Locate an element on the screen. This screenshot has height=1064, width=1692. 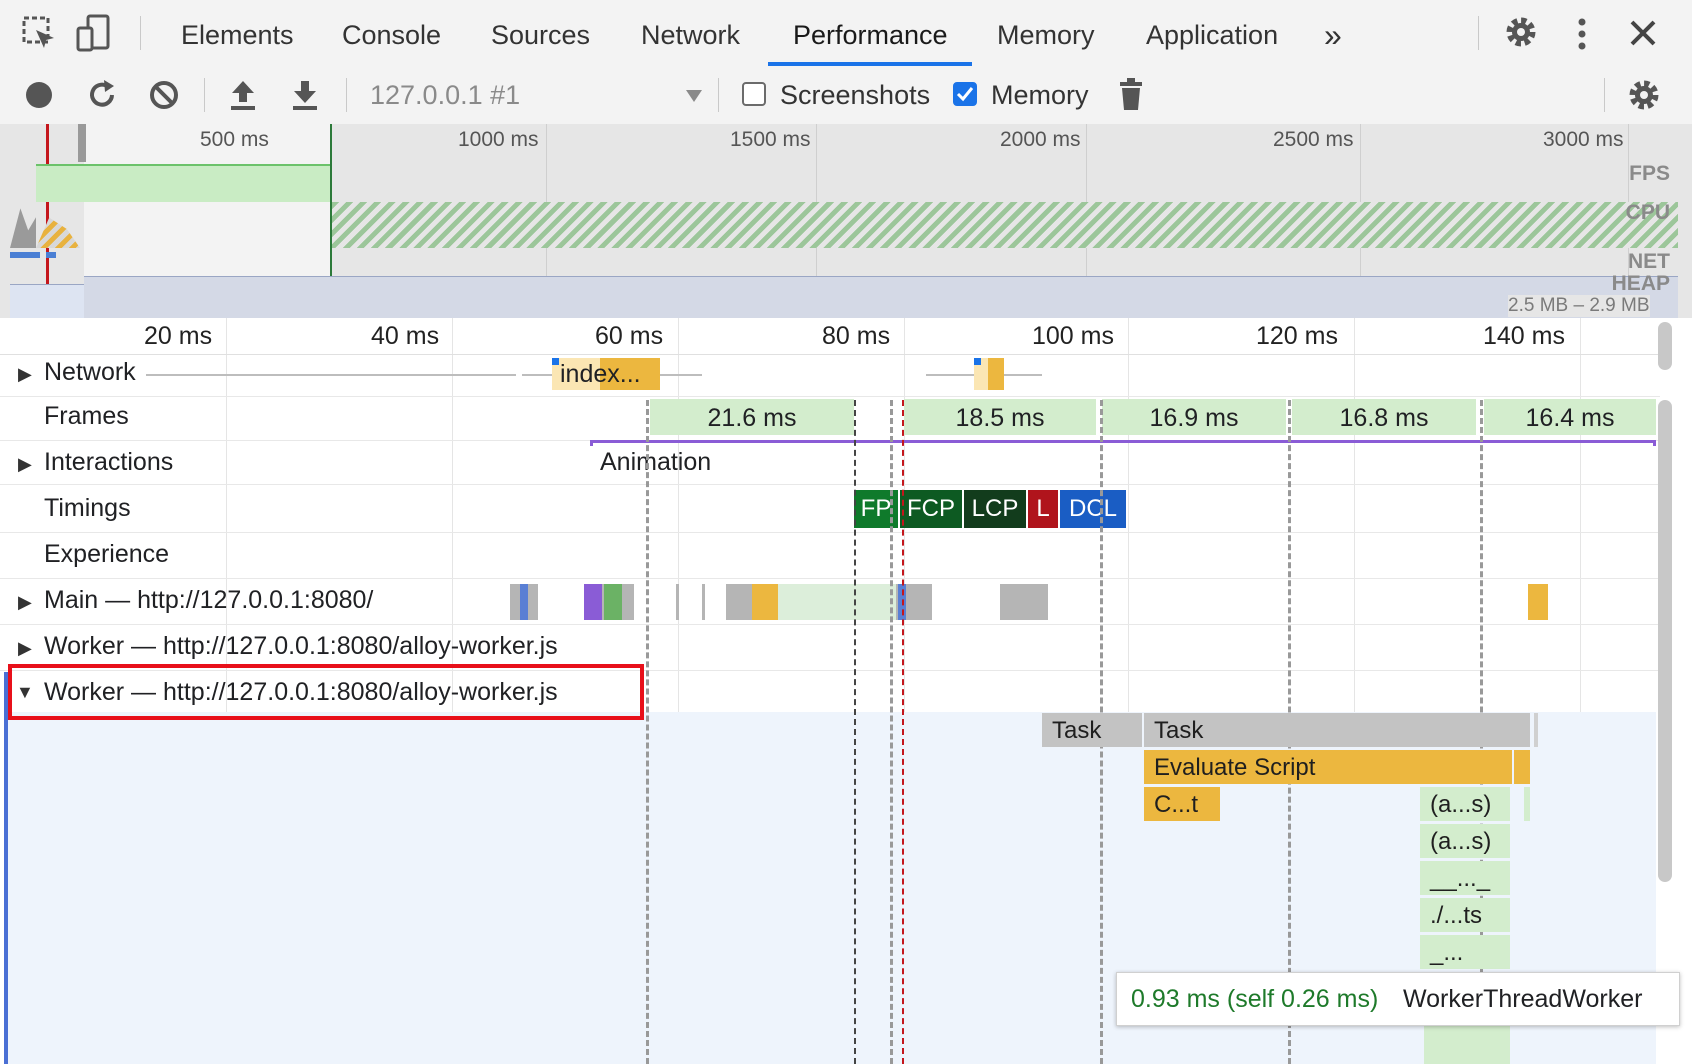
chevron-down-icon is located at coordinates (694, 98).